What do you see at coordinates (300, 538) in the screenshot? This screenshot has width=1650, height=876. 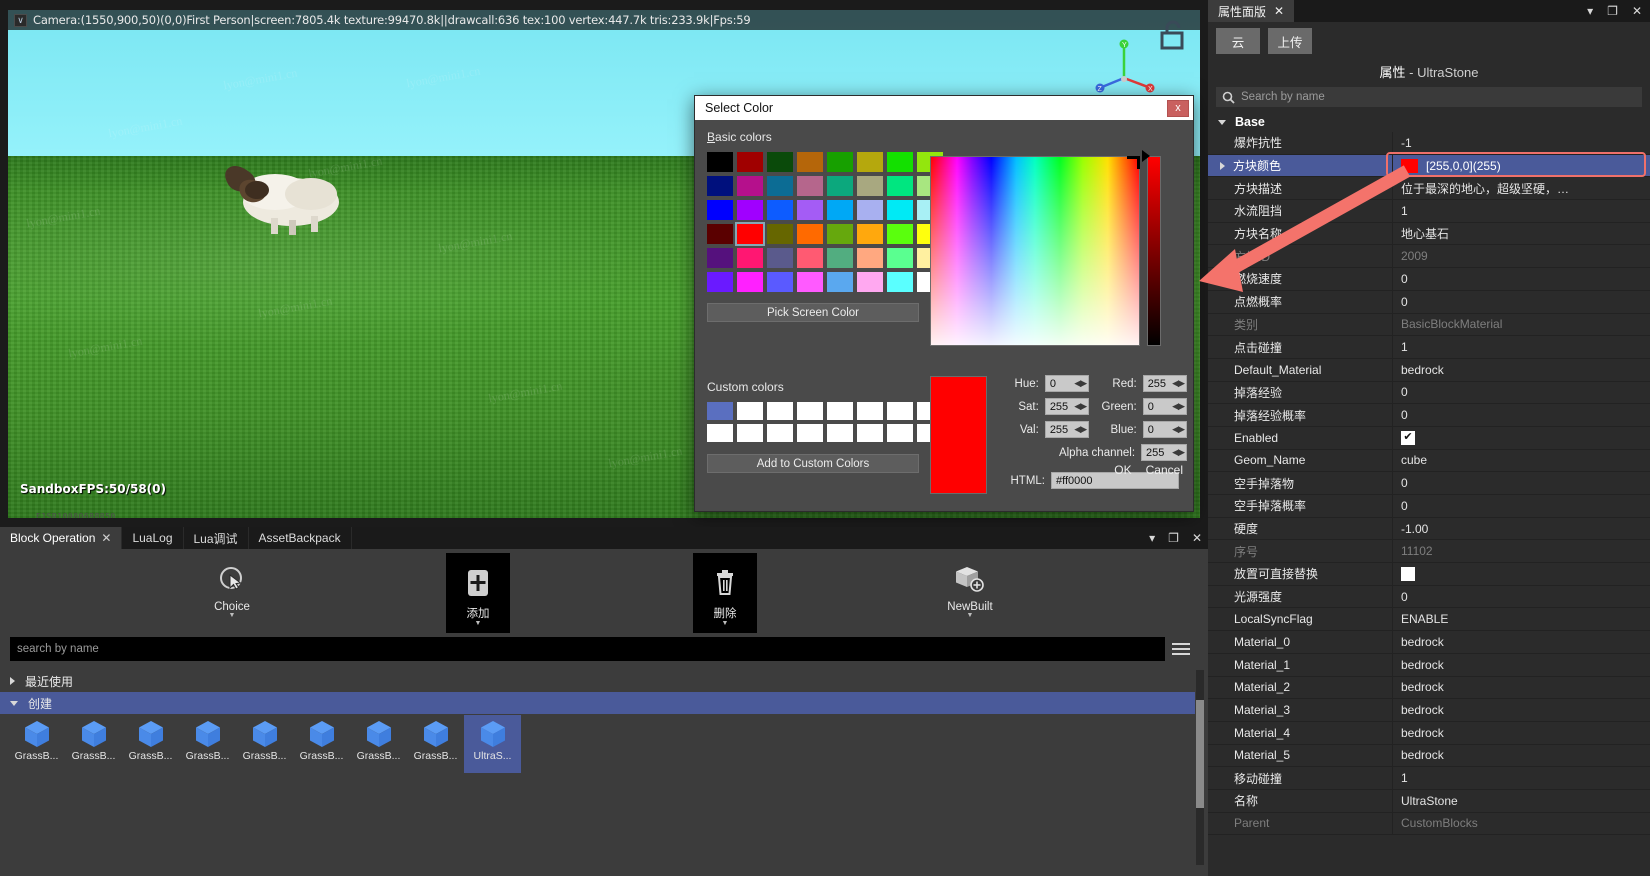 I see `bottom-tab: AssetBackpack` at bounding box center [300, 538].